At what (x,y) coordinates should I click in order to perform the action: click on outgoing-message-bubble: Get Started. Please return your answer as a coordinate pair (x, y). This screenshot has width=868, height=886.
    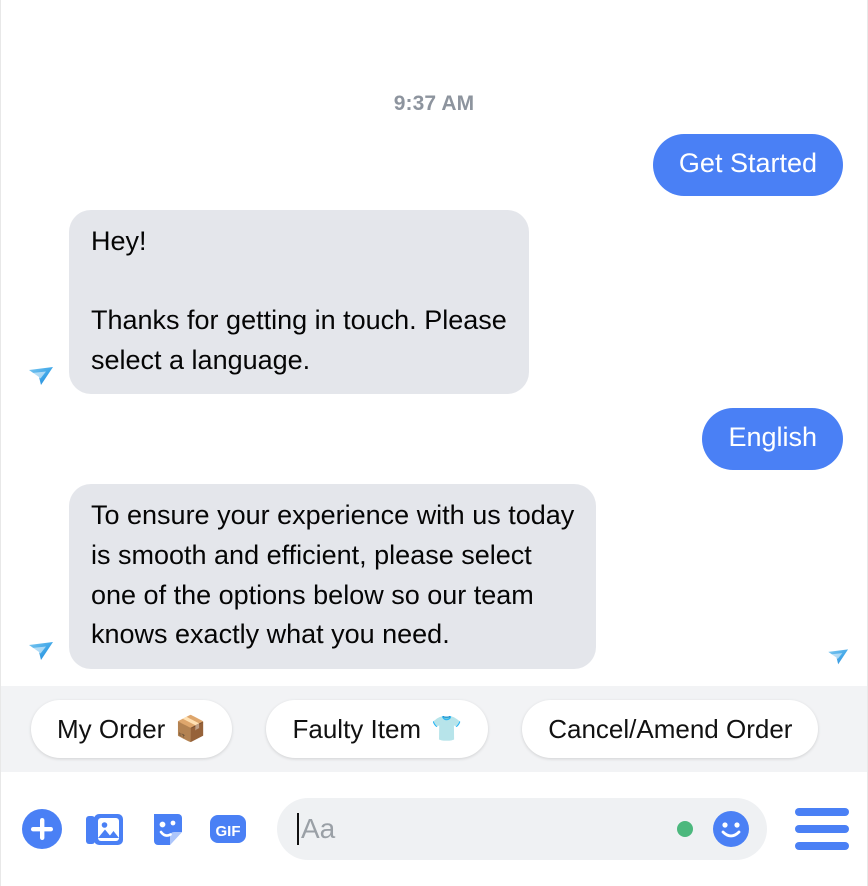
    Looking at the image, I should click on (747, 165).